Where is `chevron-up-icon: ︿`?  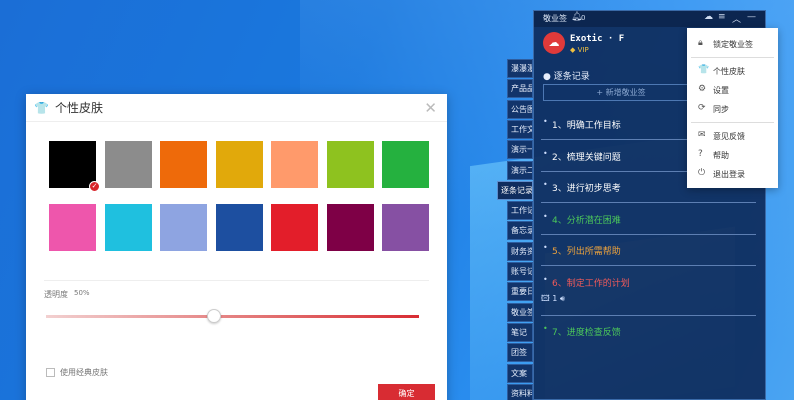 chevron-up-icon: ︿ is located at coordinates (736, 18).